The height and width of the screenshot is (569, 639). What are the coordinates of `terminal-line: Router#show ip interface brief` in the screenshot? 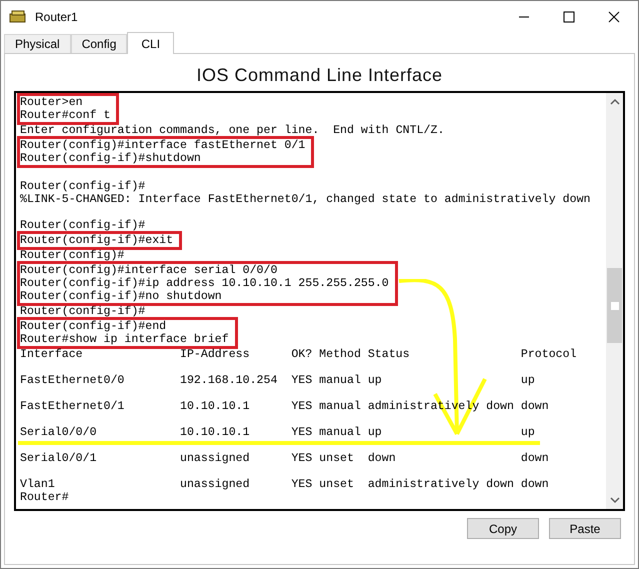 It's located at (124, 339).